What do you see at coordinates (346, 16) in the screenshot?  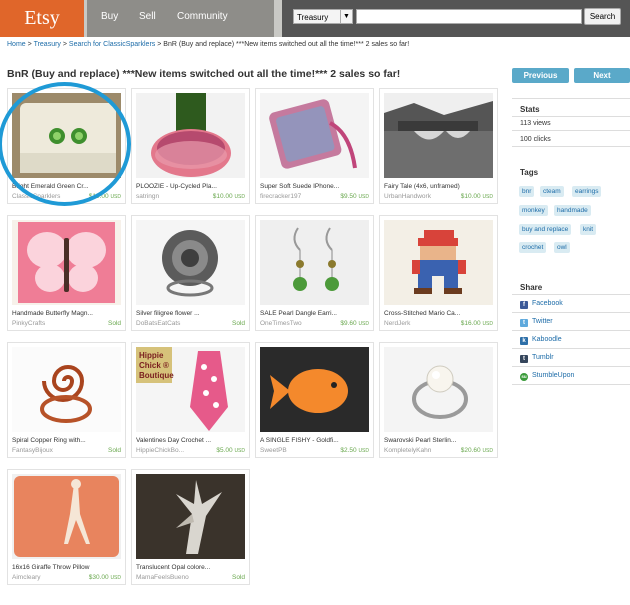 I see `chevron-down-icon: ▼` at bounding box center [346, 16].